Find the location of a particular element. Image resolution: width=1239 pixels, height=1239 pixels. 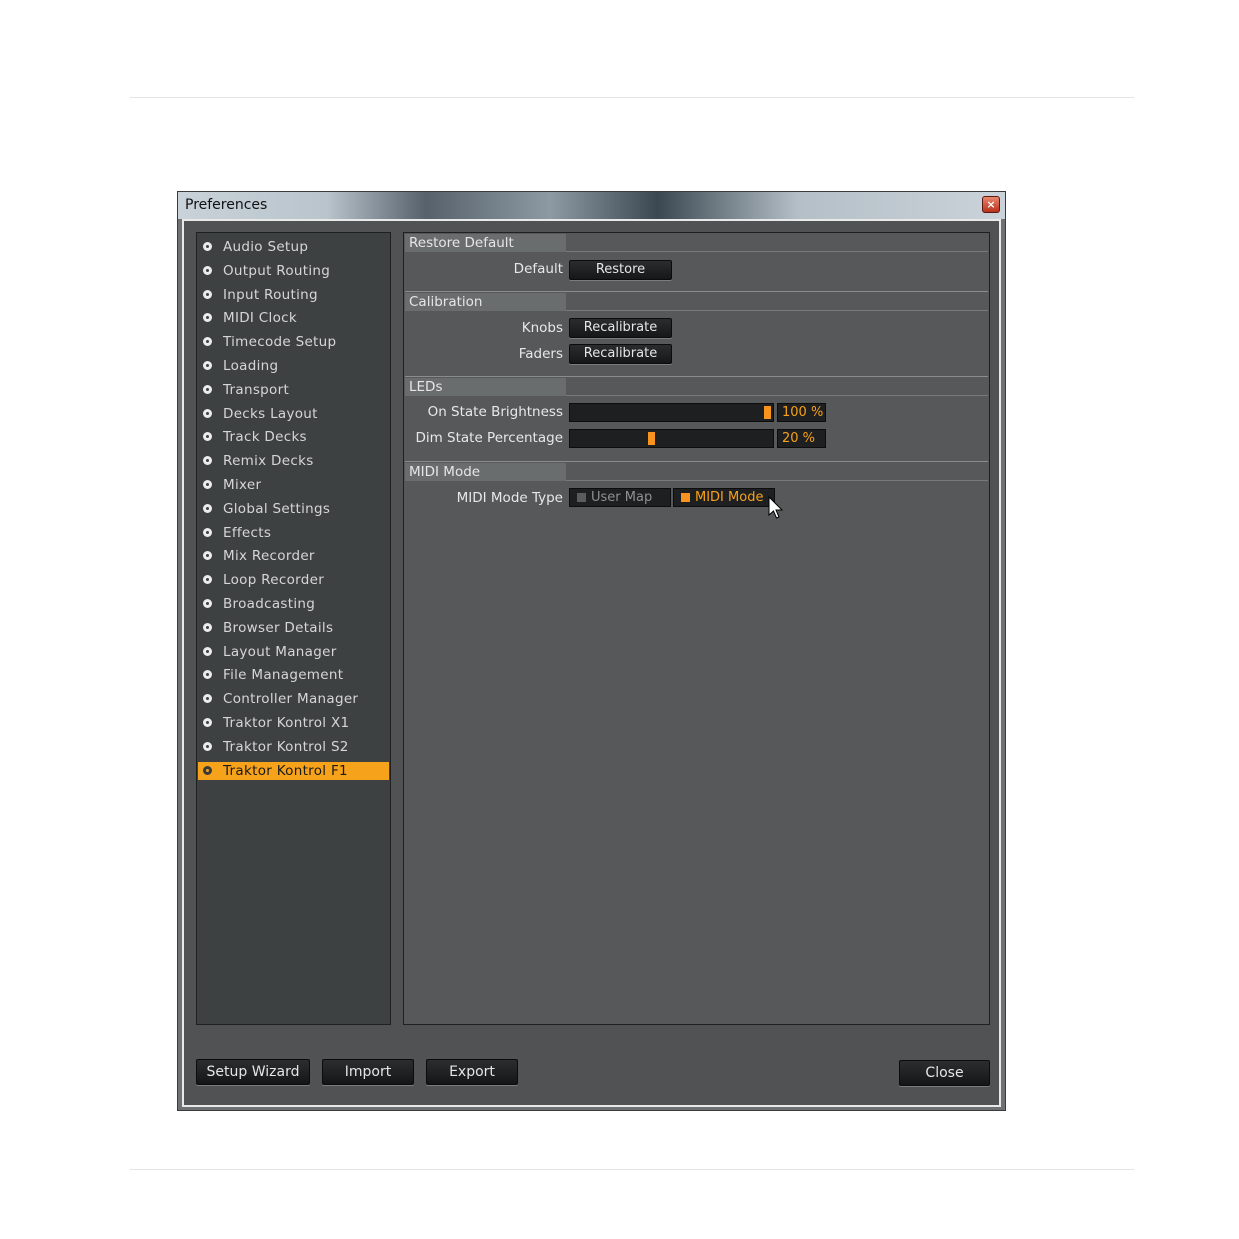

sidebar-item-effects: Effects is located at coordinates (293, 533).